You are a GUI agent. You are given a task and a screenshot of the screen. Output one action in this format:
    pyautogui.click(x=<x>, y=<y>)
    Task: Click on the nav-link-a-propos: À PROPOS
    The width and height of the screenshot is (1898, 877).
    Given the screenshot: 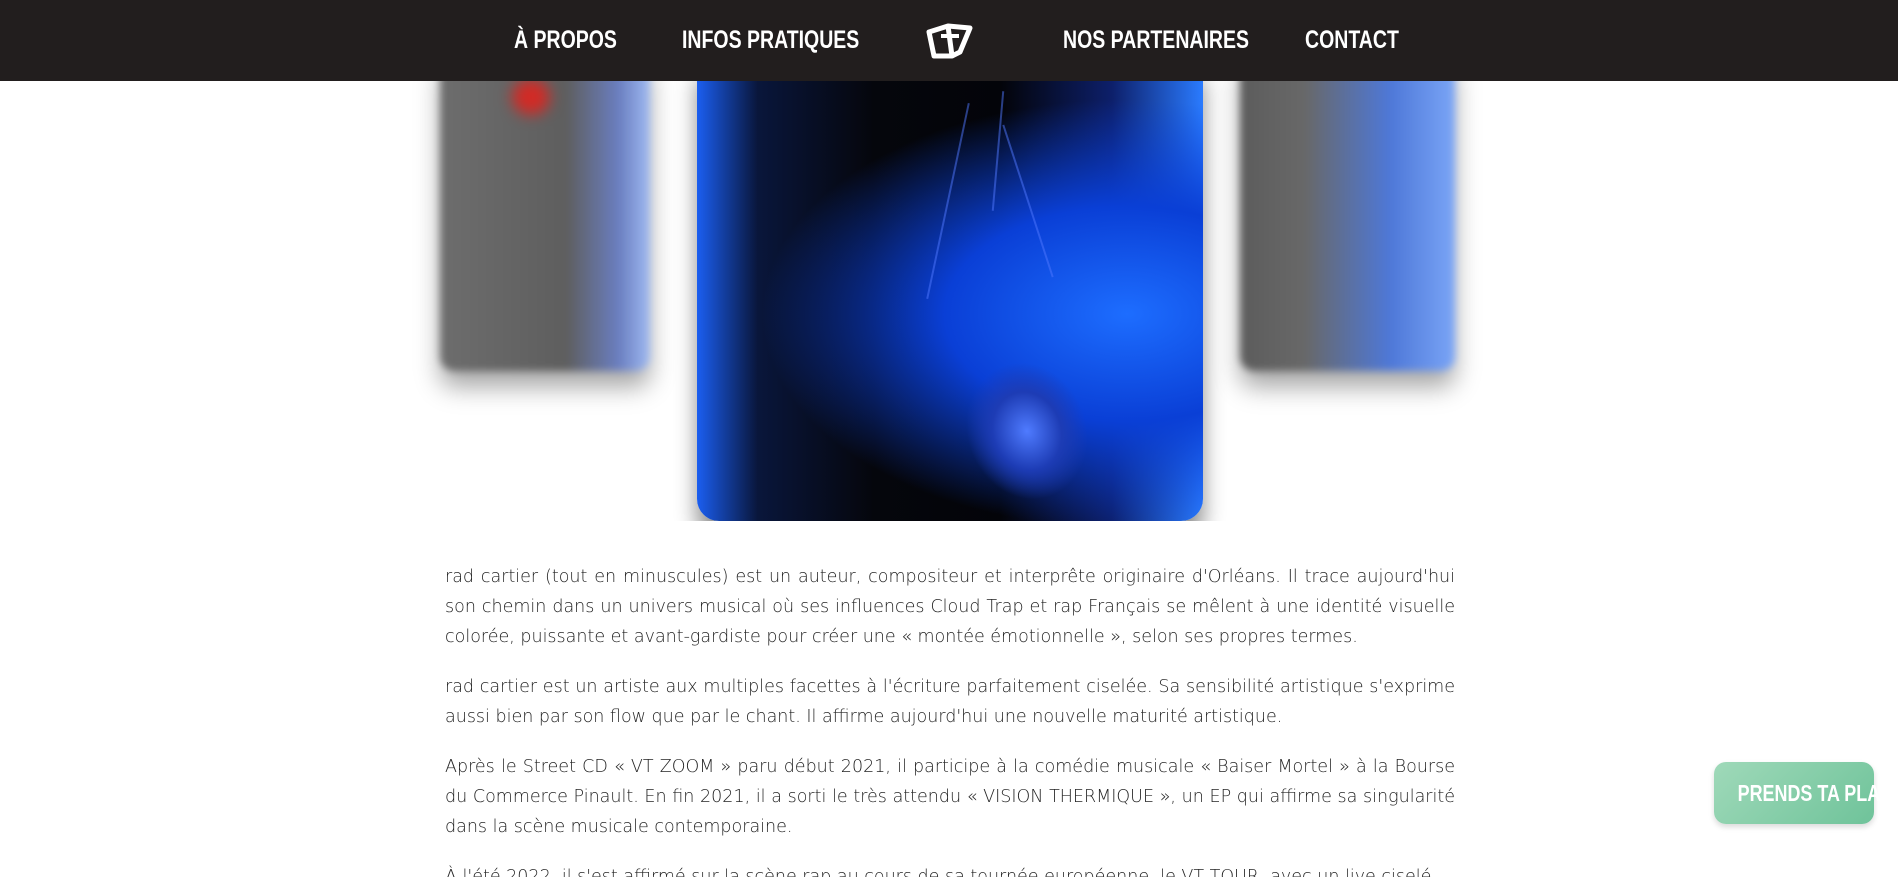 What is the action you would take?
    pyautogui.click(x=565, y=40)
    